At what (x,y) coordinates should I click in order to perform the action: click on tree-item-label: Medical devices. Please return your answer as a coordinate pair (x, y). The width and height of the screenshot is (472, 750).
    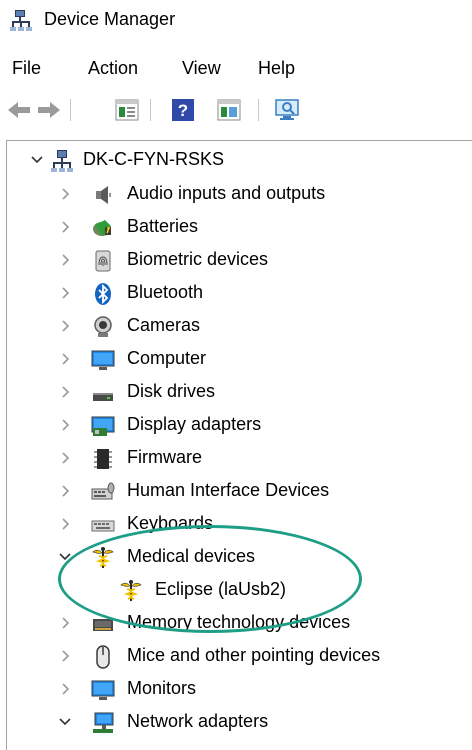
    Looking at the image, I should click on (191, 556).